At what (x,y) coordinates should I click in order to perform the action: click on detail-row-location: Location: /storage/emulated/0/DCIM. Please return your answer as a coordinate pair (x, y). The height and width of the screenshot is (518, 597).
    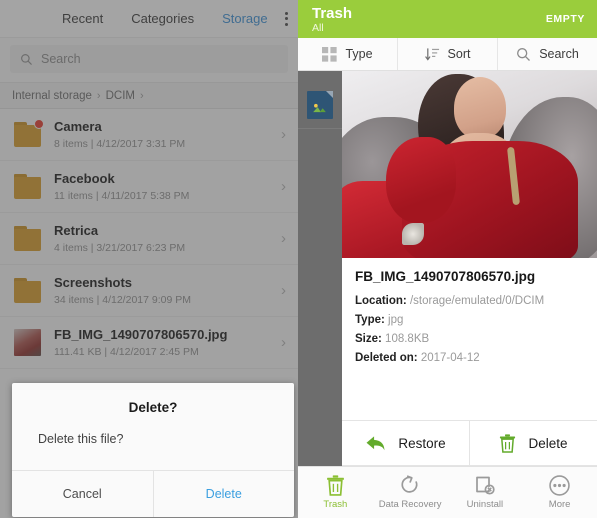
    Looking at the image, I should click on (469, 301).